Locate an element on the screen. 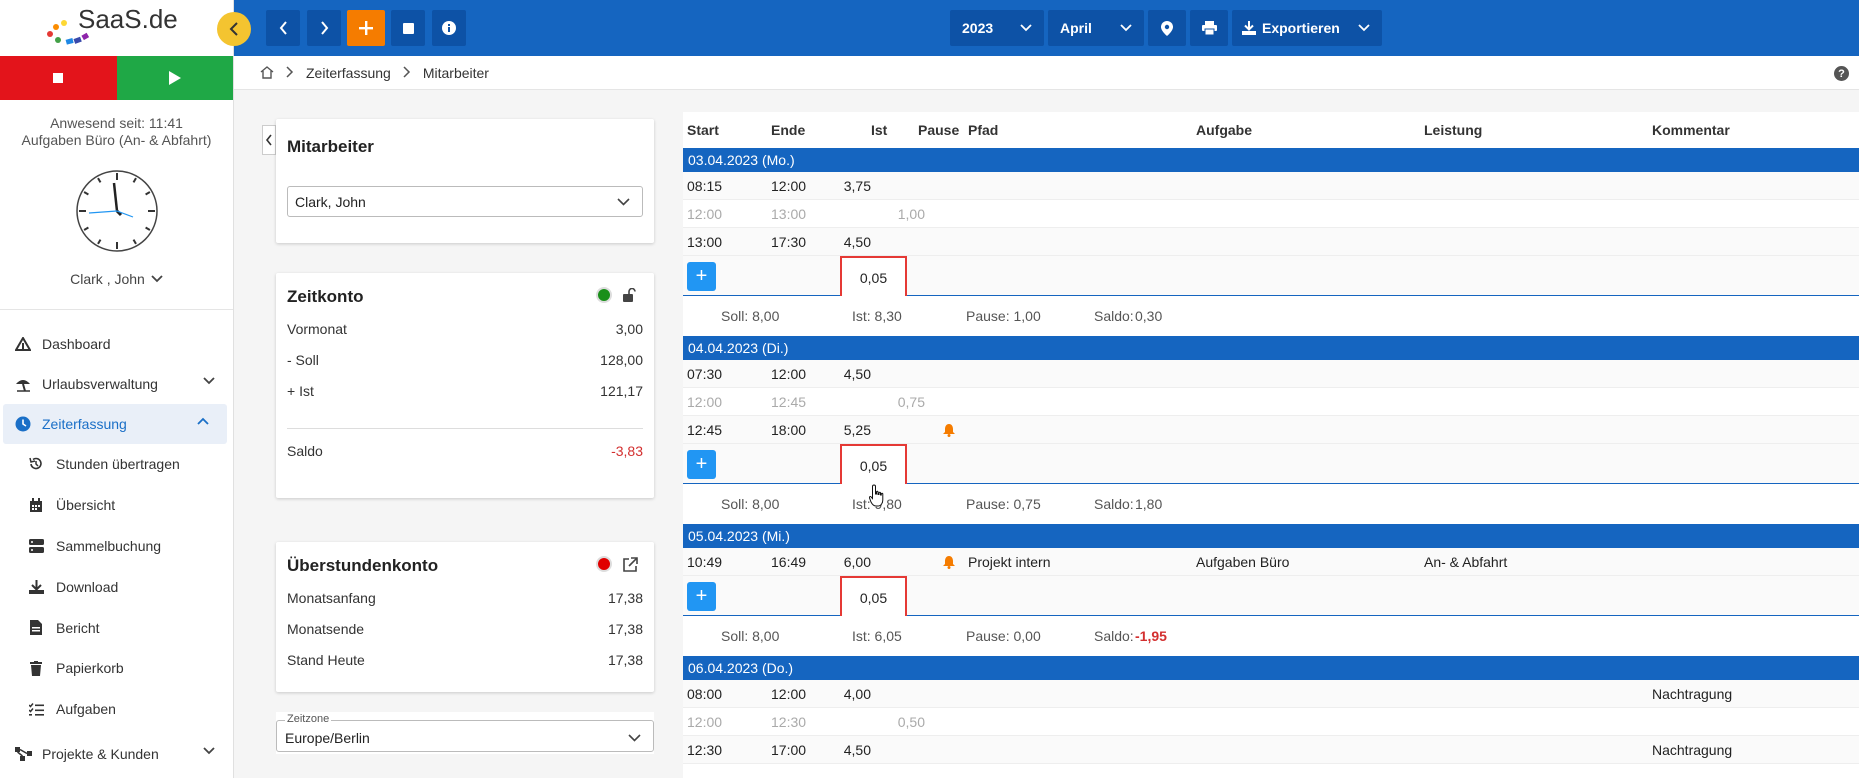 The width and height of the screenshot is (1859, 778). external-link-icon is located at coordinates (630, 564).